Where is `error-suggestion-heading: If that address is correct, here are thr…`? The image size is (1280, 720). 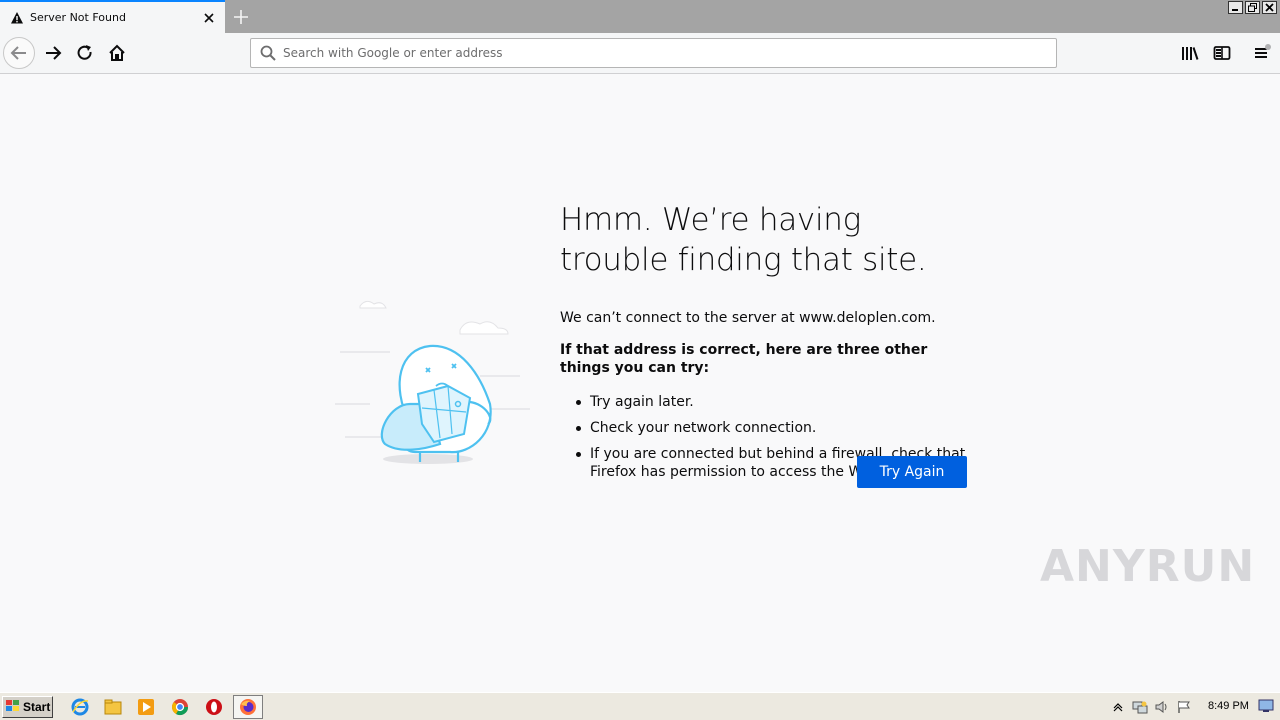
error-suggestion-heading: If that address is correct, here are thr… is located at coordinates (744, 359).